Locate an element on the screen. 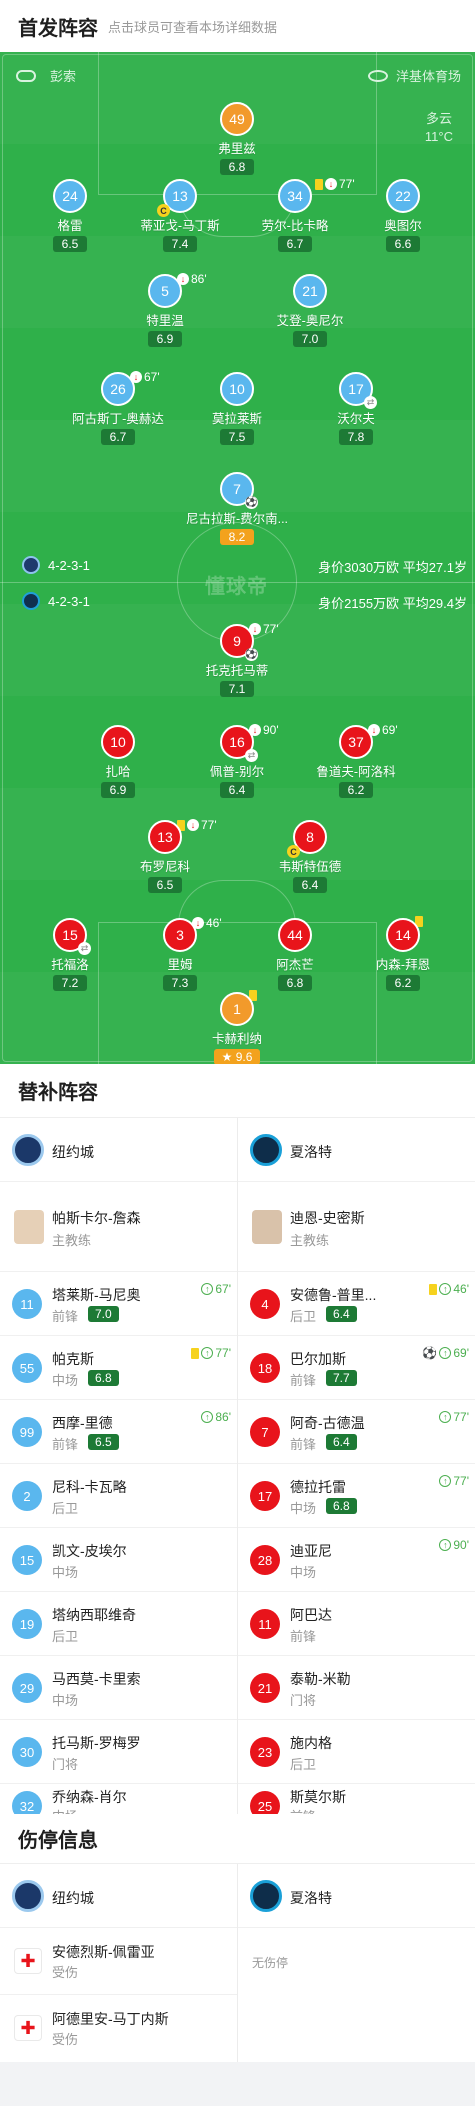 The width and height of the screenshot is (475, 2106). home-club-name: 纽约城 is located at coordinates (73, 1898).